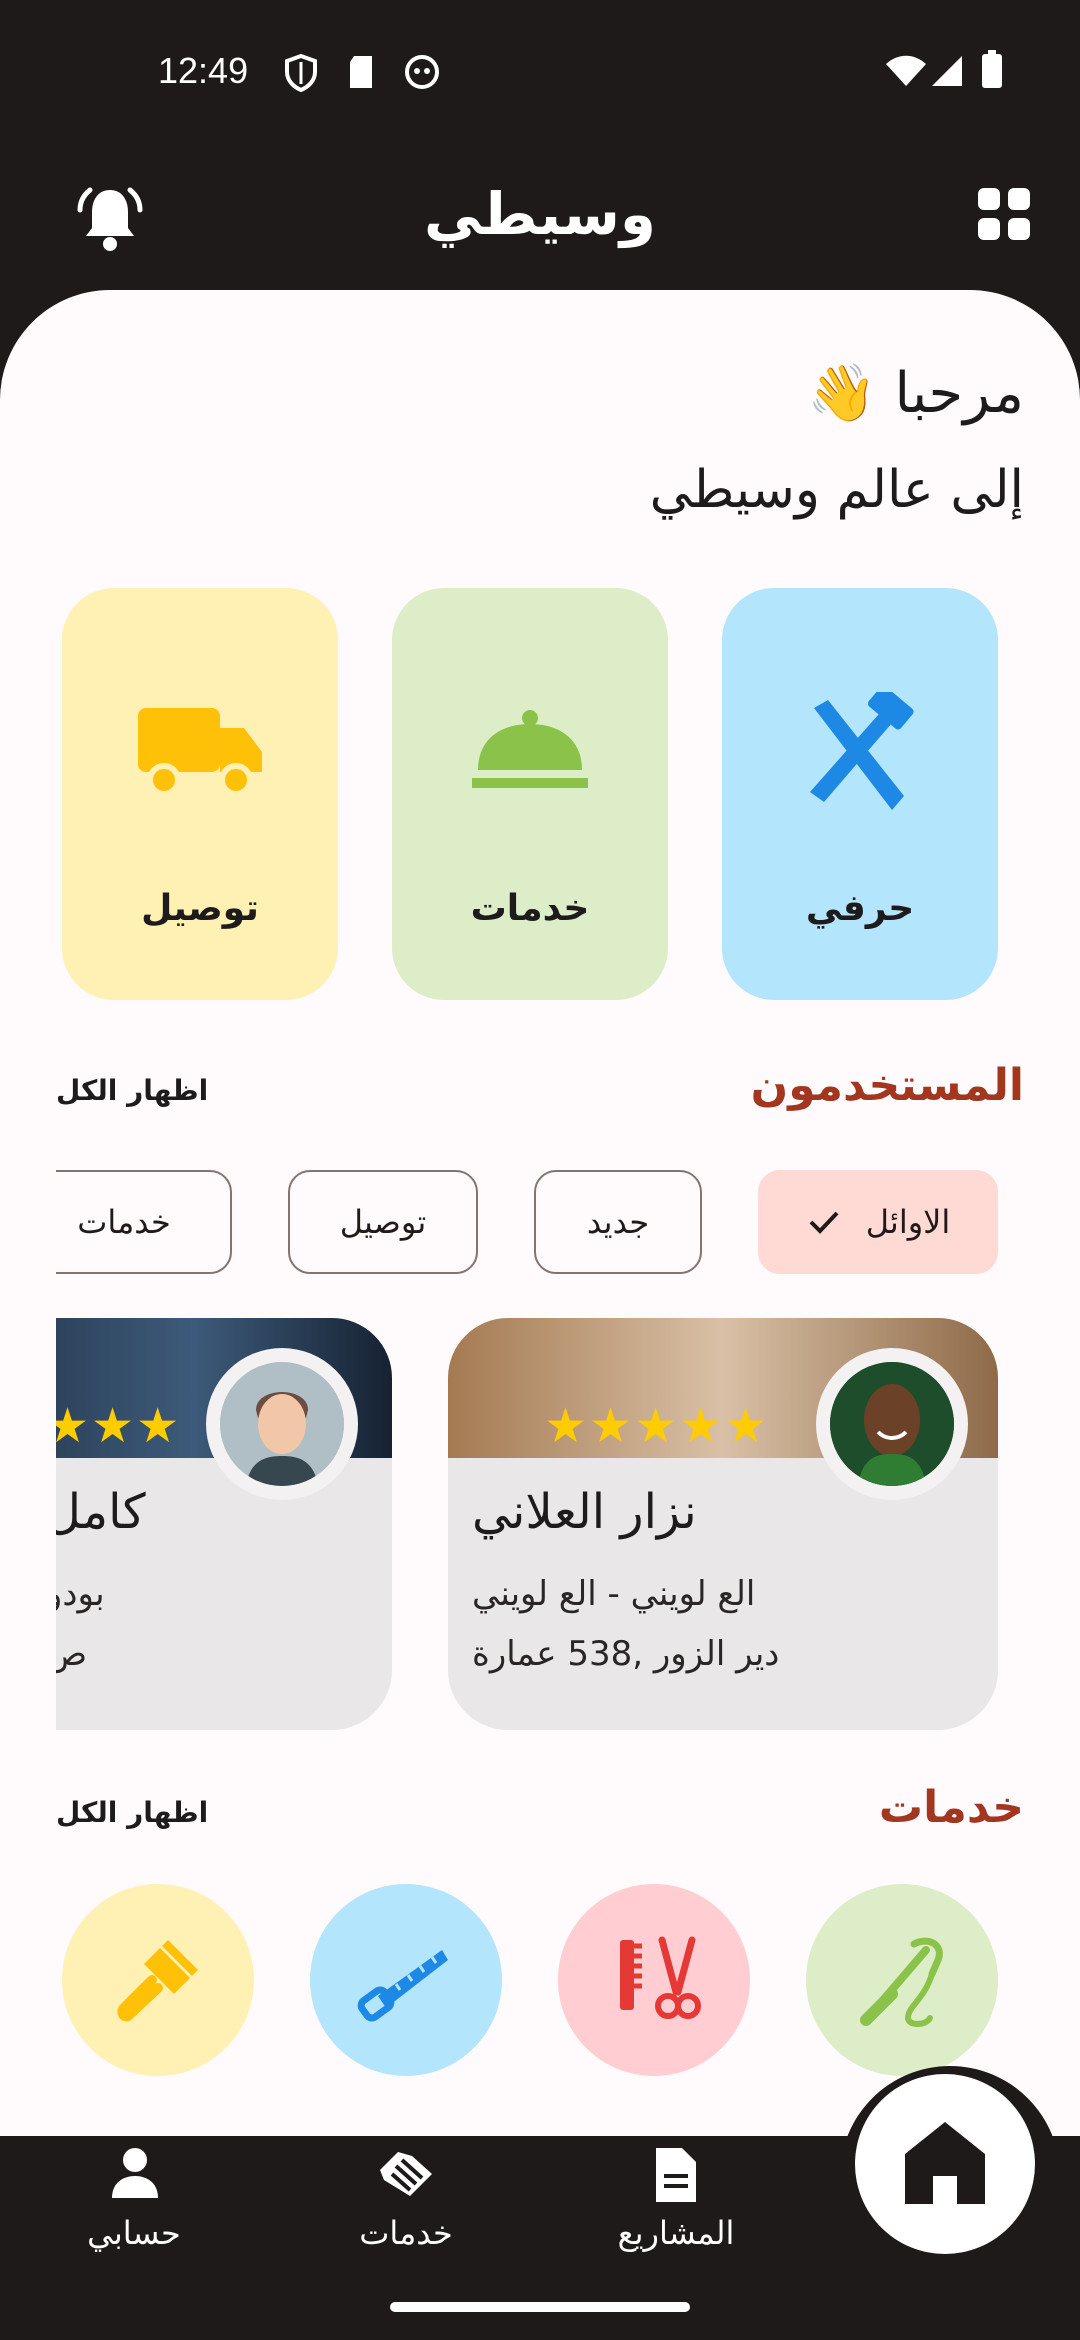 The image size is (1080, 2340). What do you see at coordinates (203, 70) in the screenshot?
I see `status-time: 12:49` at bounding box center [203, 70].